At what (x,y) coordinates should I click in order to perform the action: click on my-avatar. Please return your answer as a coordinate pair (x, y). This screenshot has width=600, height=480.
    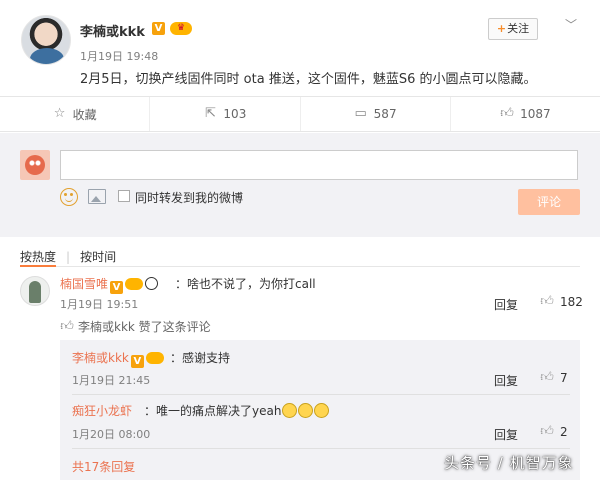
    Looking at the image, I should click on (35, 165).